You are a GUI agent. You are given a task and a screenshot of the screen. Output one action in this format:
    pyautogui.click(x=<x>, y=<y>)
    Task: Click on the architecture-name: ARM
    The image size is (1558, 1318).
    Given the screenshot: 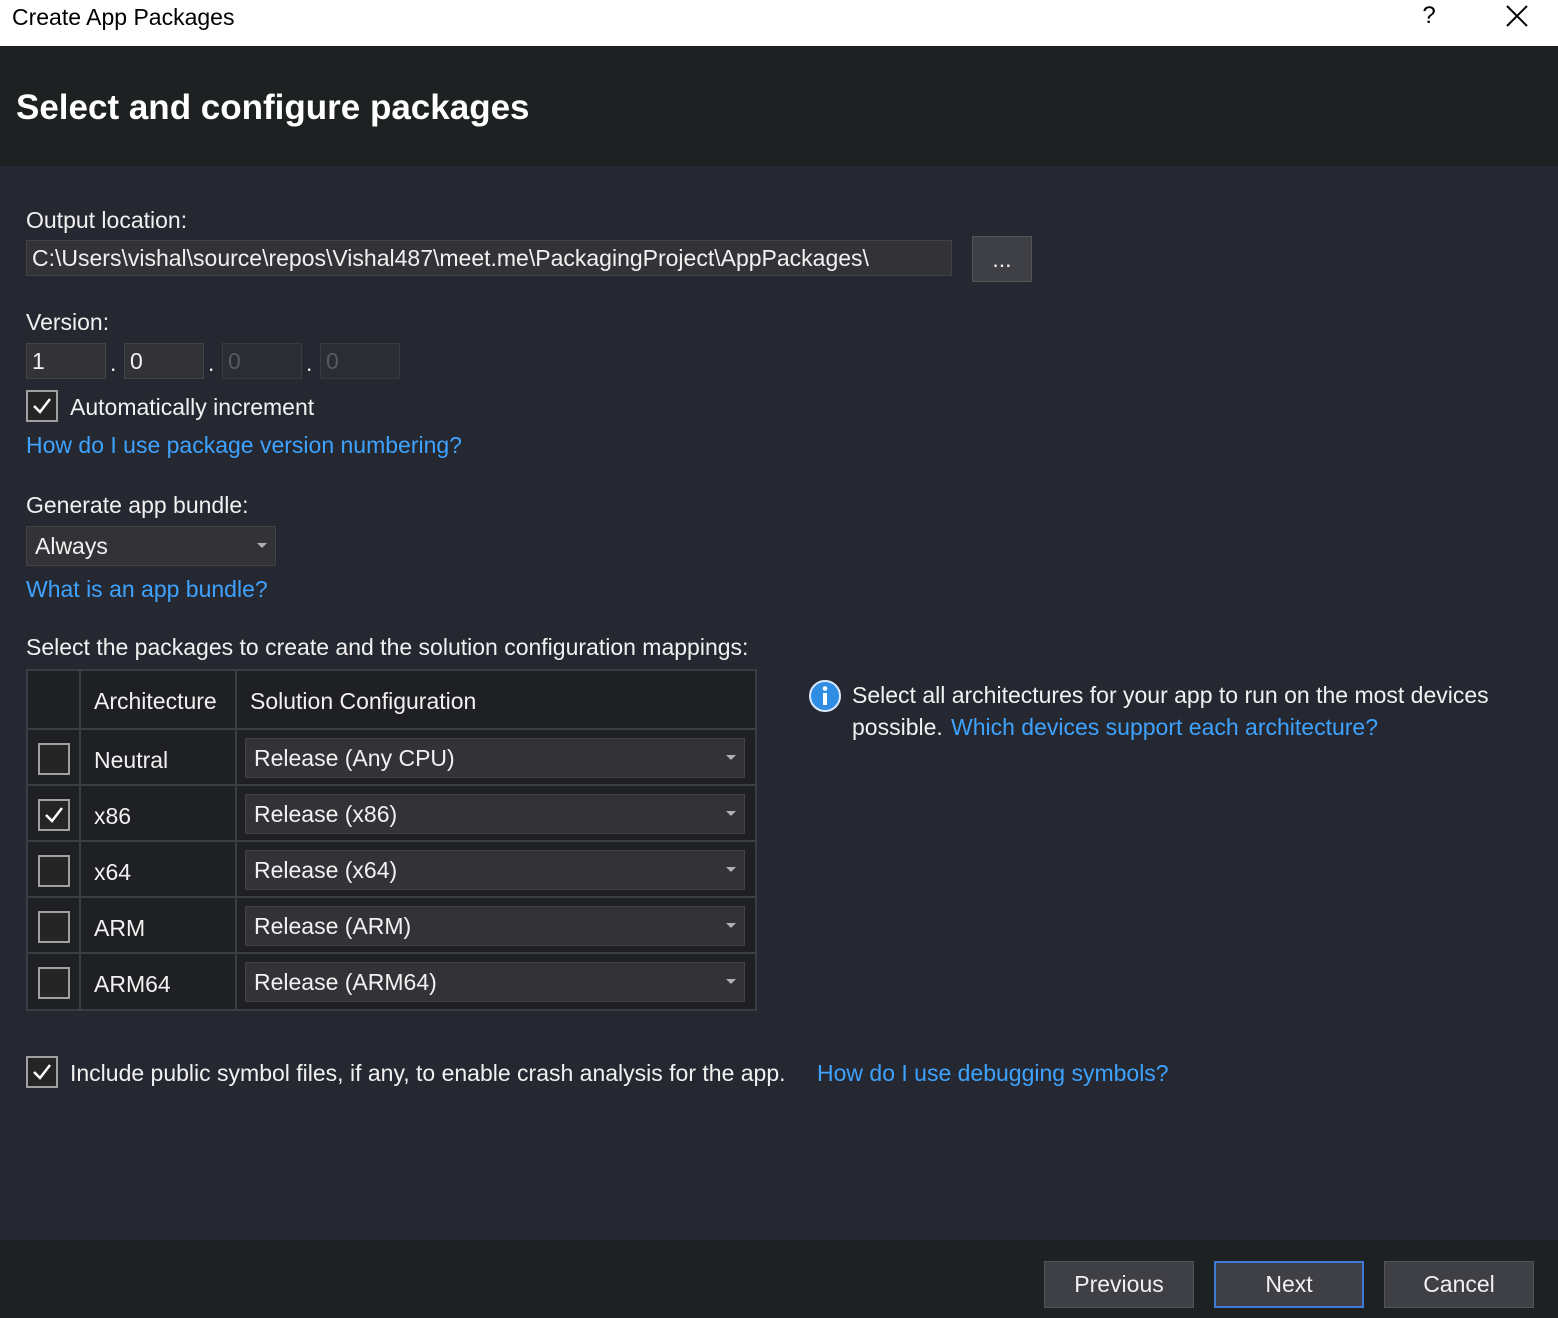 What is the action you would take?
    pyautogui.click(x=120, y=928)
    